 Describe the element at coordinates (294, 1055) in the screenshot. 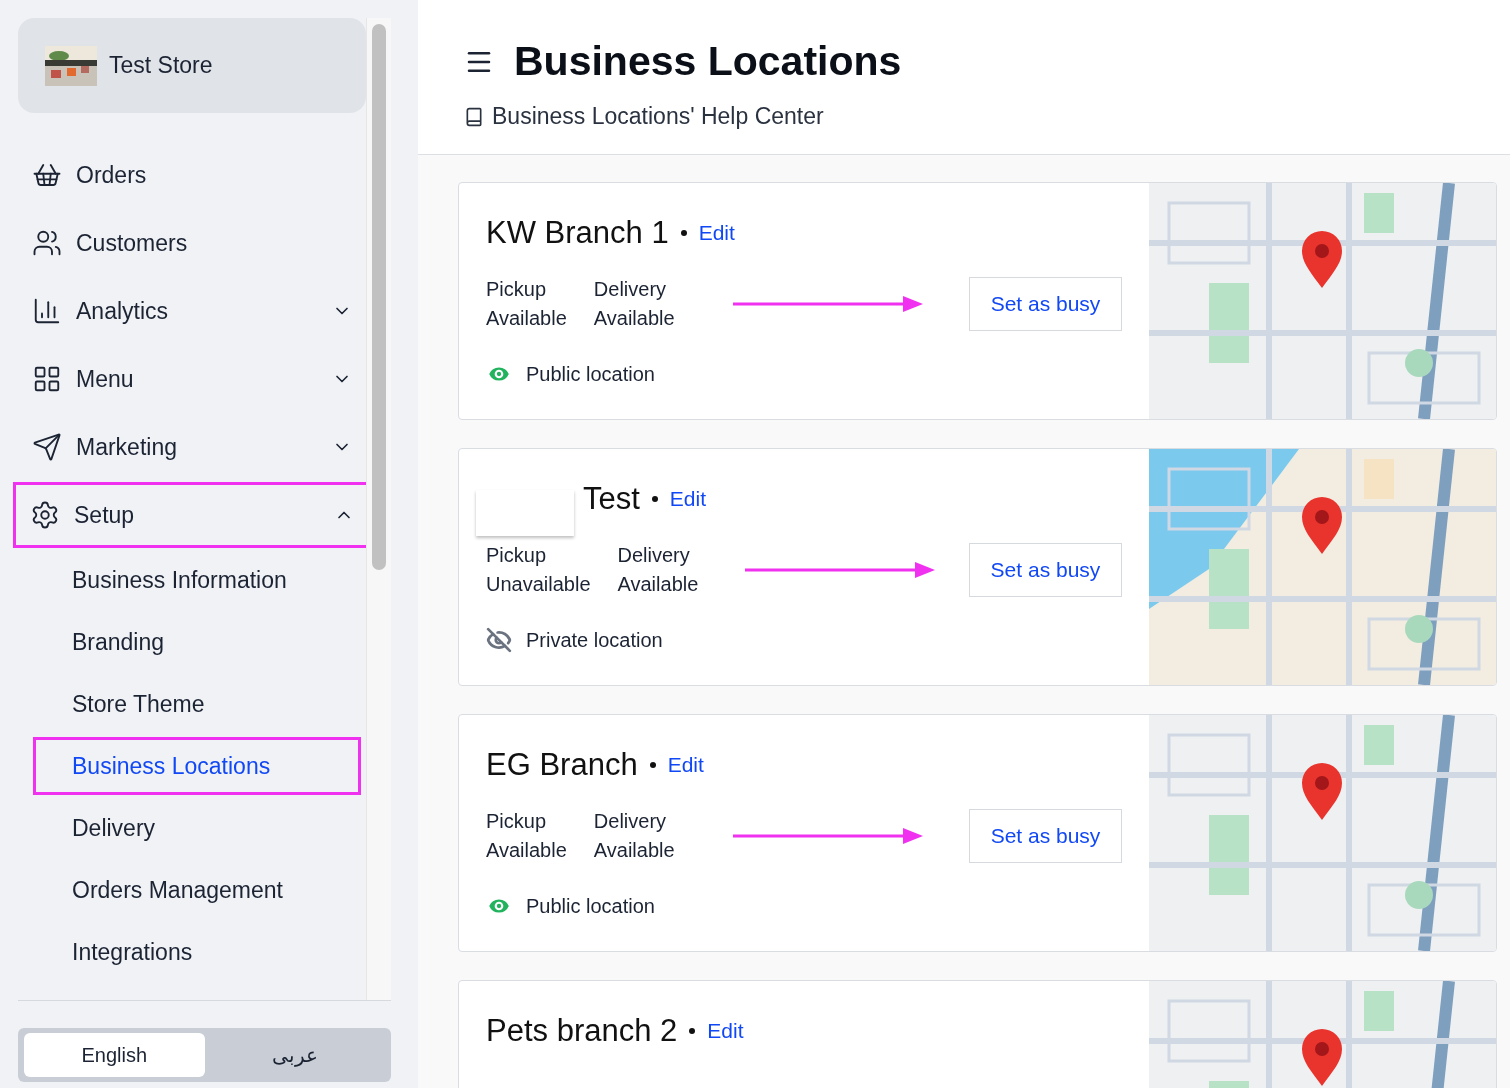

I see `language-option: عربى` at that location.